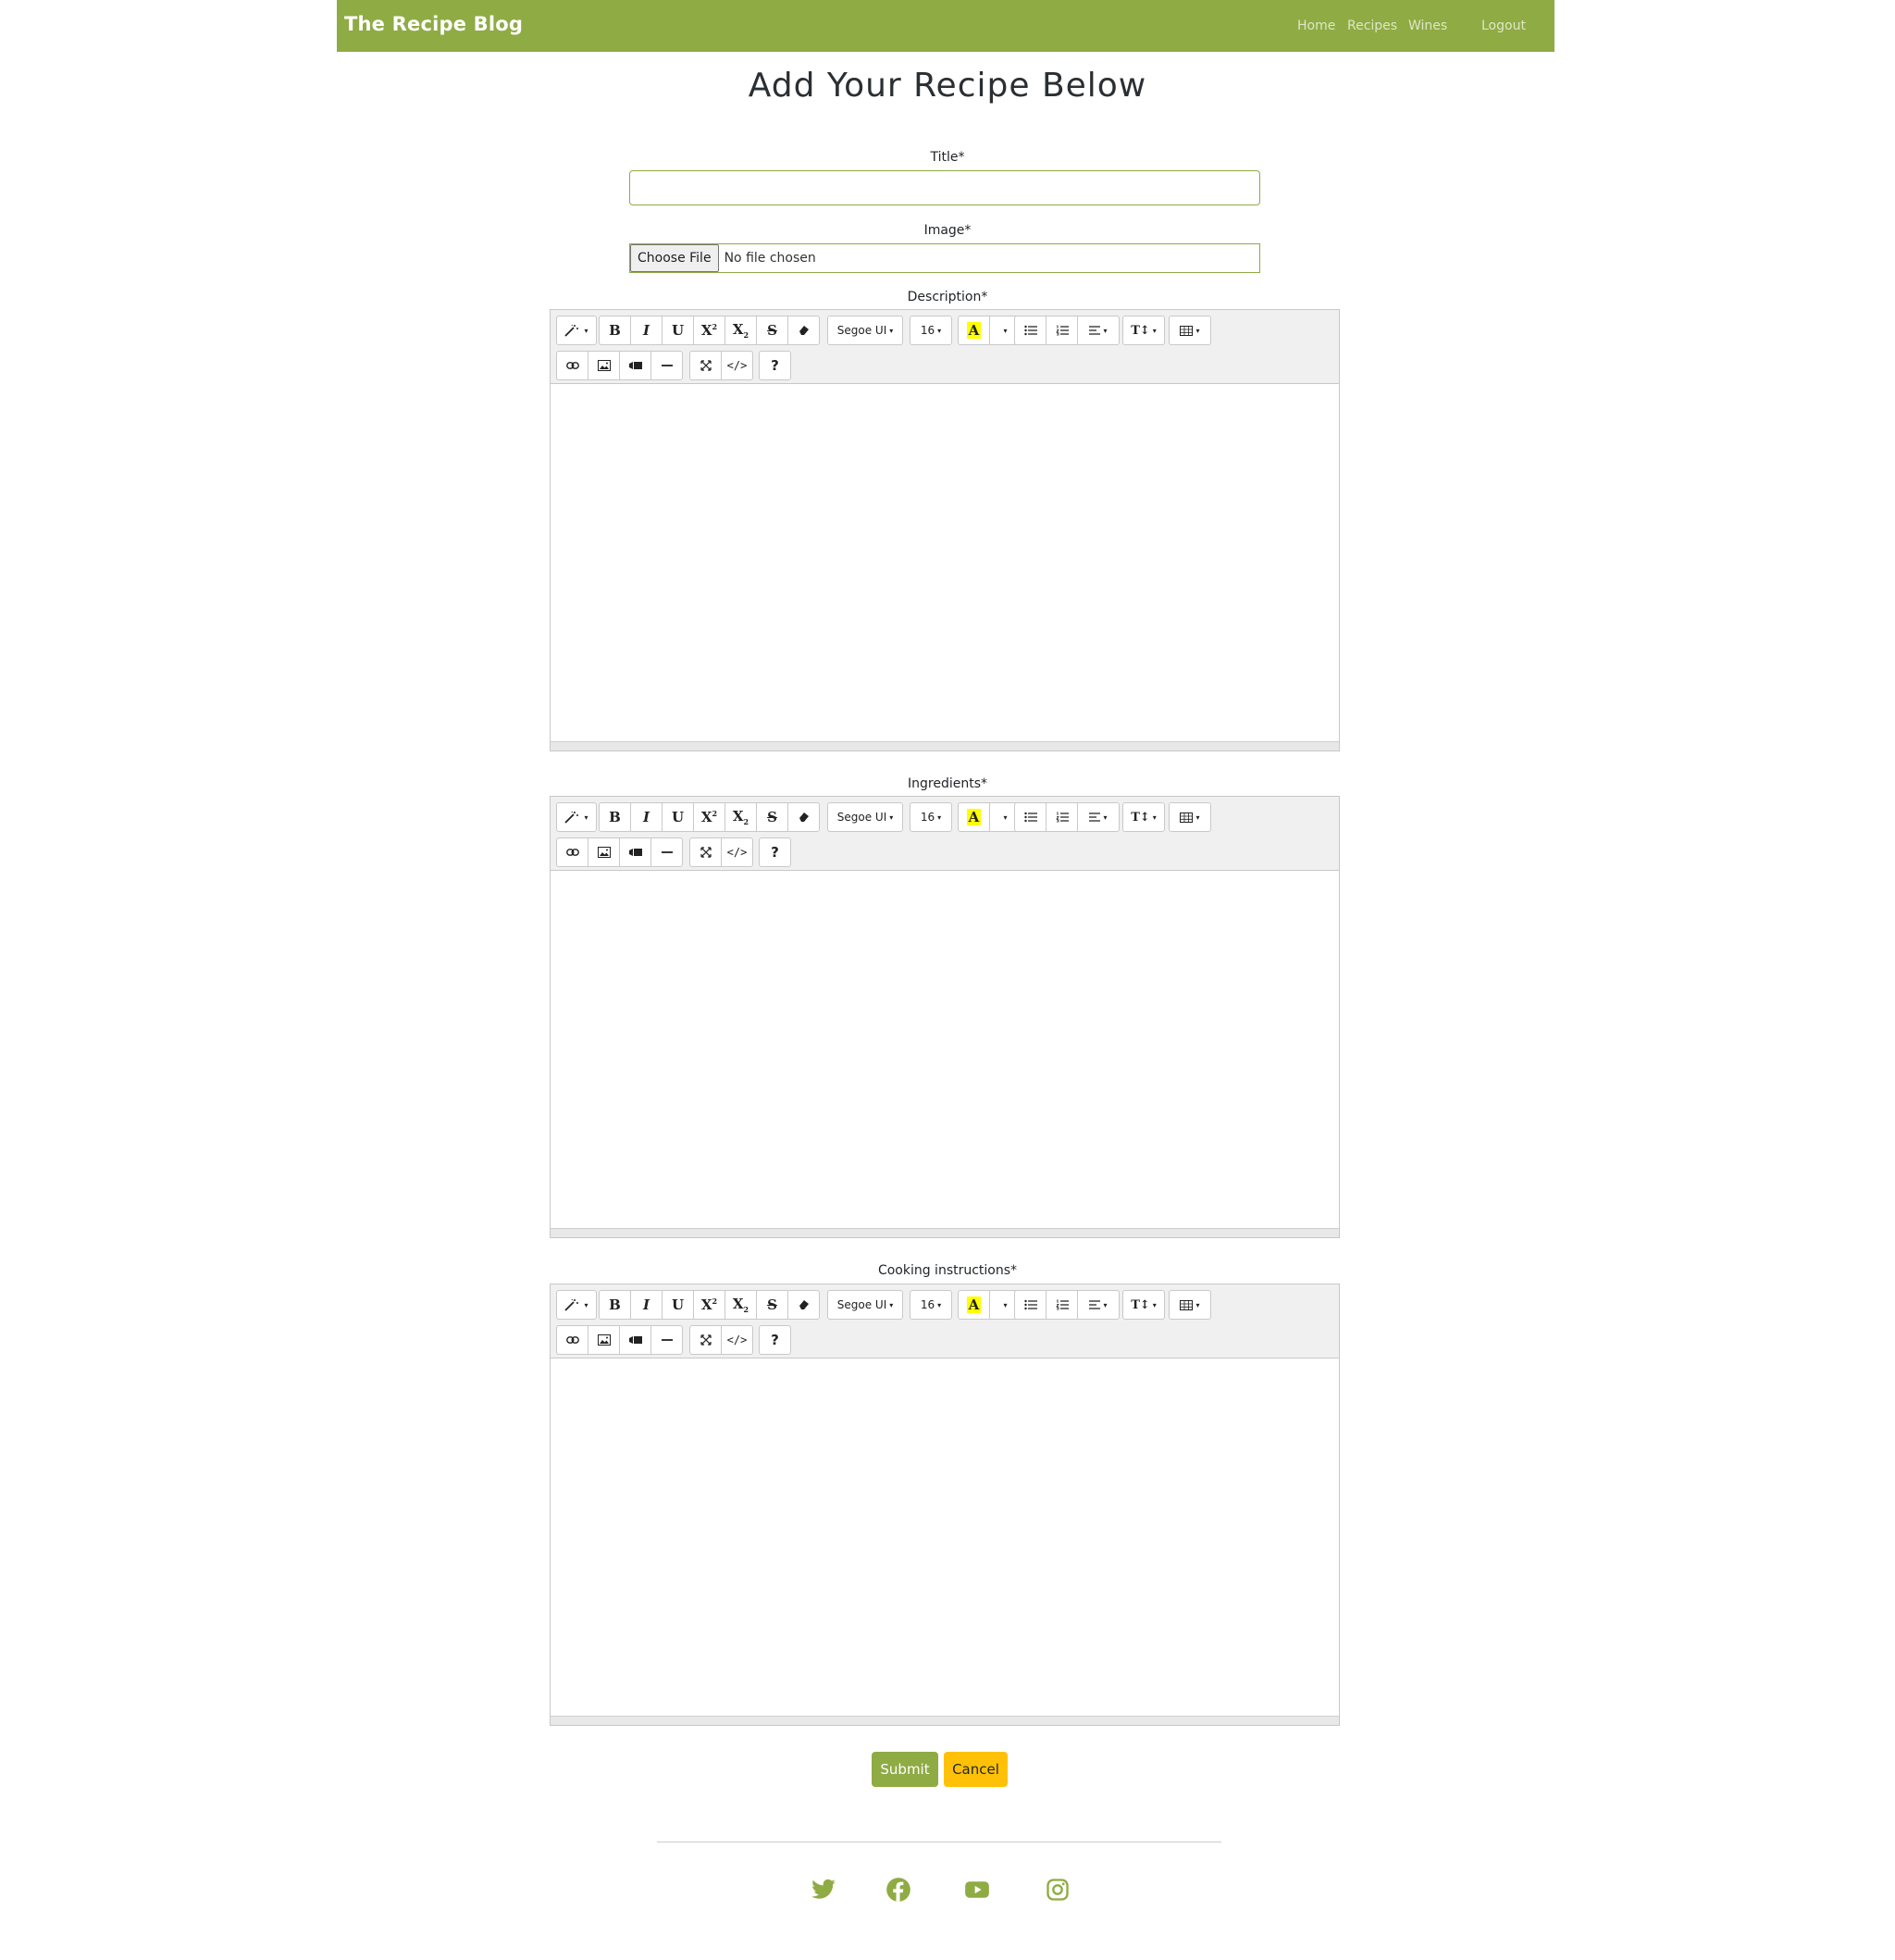 The width and height of the screenshot is (1895, 1960). Describe the element at coordinates (944, 258) in the screenshot. I see `image-file-input: Choose File No file chosen` at that location.